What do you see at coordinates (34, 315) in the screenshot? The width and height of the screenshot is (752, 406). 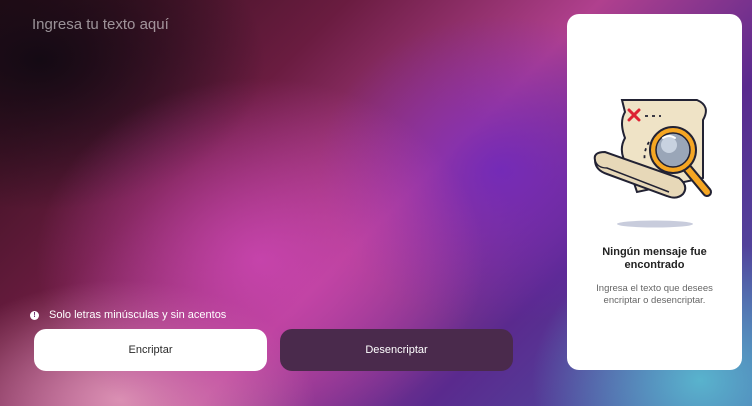 I see `info-icon: !` at bounding box center [34, 315].